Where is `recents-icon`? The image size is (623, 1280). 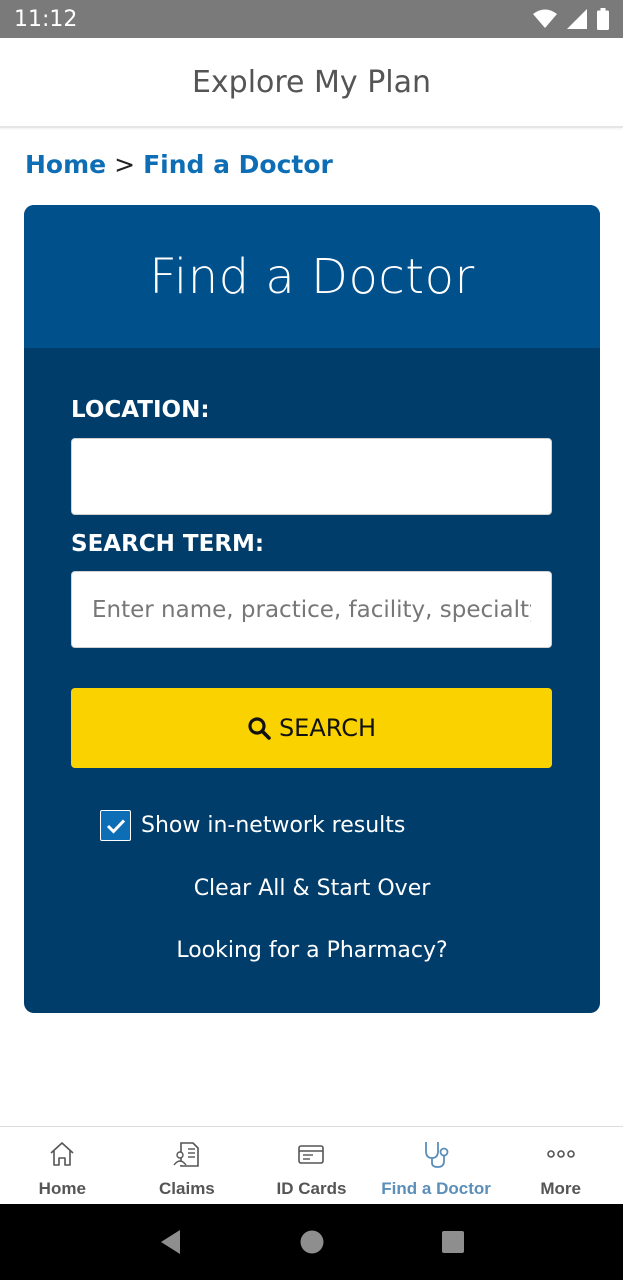
recents-icon is located at coordinates (453, 1242).